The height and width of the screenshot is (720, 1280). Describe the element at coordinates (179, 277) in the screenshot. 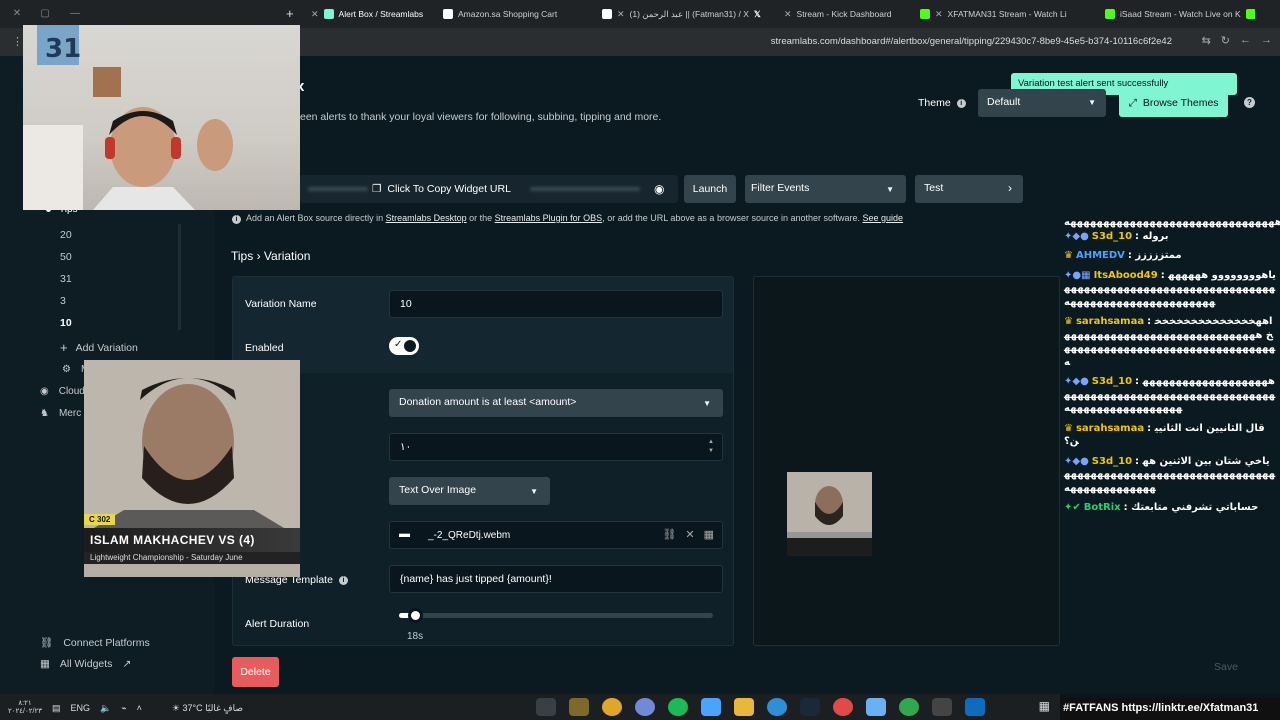

I see `variation-scrollbar` at that location.